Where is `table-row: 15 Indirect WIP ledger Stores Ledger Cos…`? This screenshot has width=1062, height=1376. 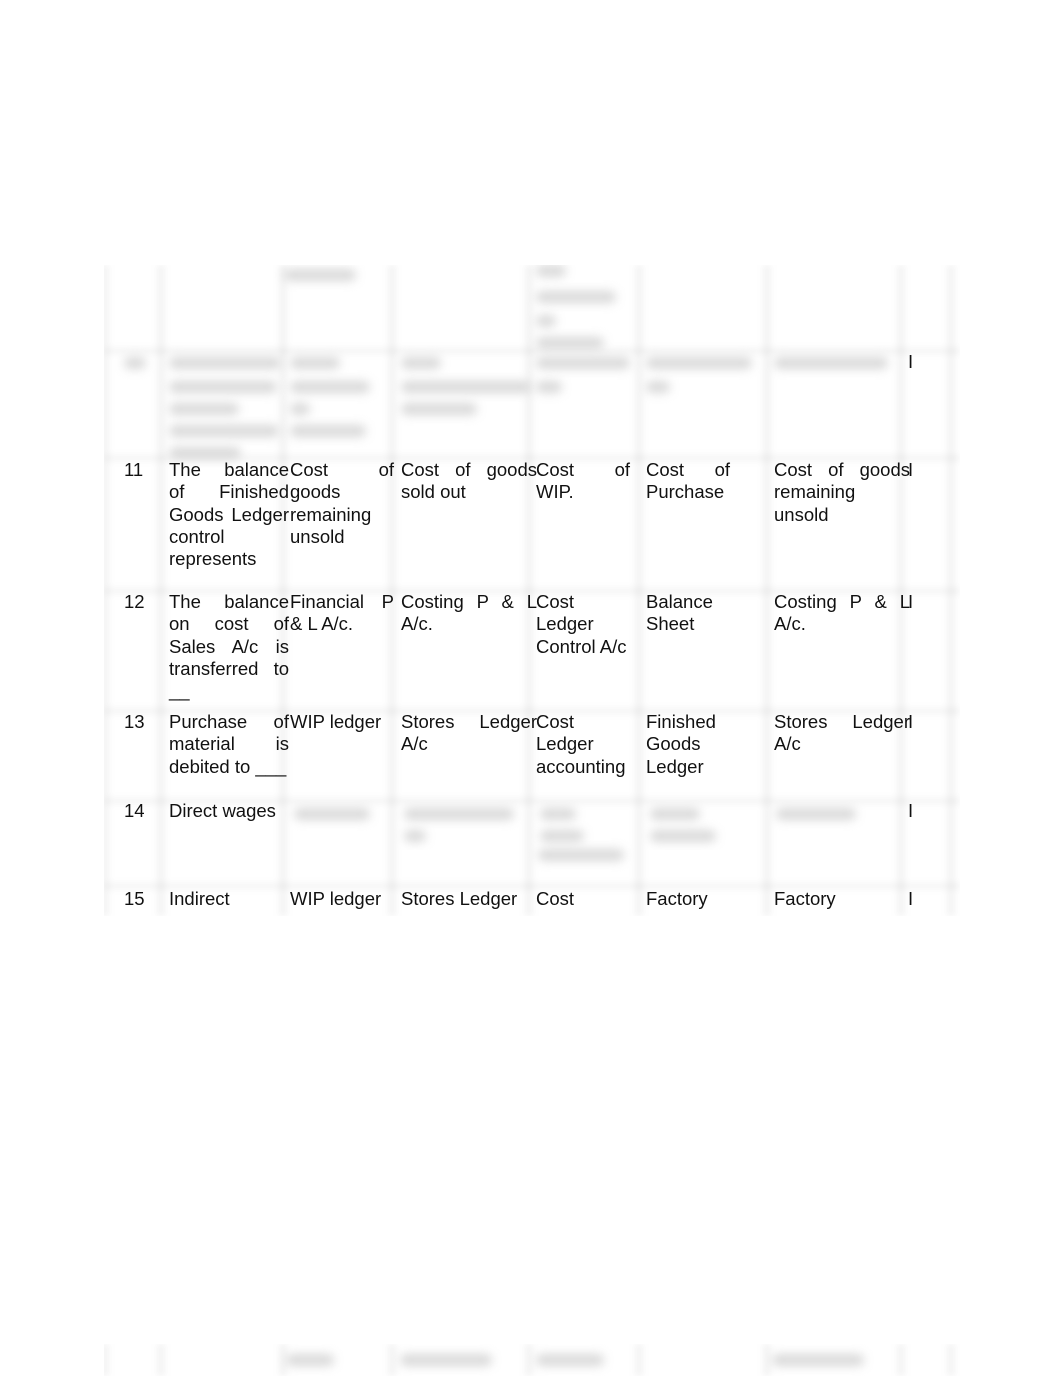
table-row: 15 Indirect WIP ledger Stores Ledger Cos… is located at coordinates (532, 902).